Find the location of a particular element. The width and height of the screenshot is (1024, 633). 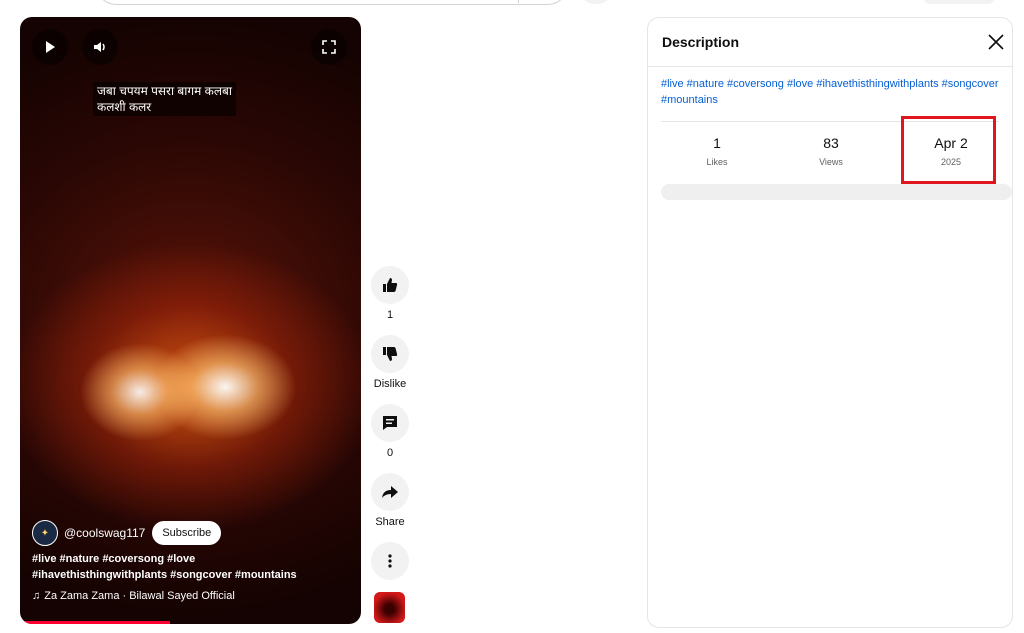

mute-button is located at coordinates (100, 47).